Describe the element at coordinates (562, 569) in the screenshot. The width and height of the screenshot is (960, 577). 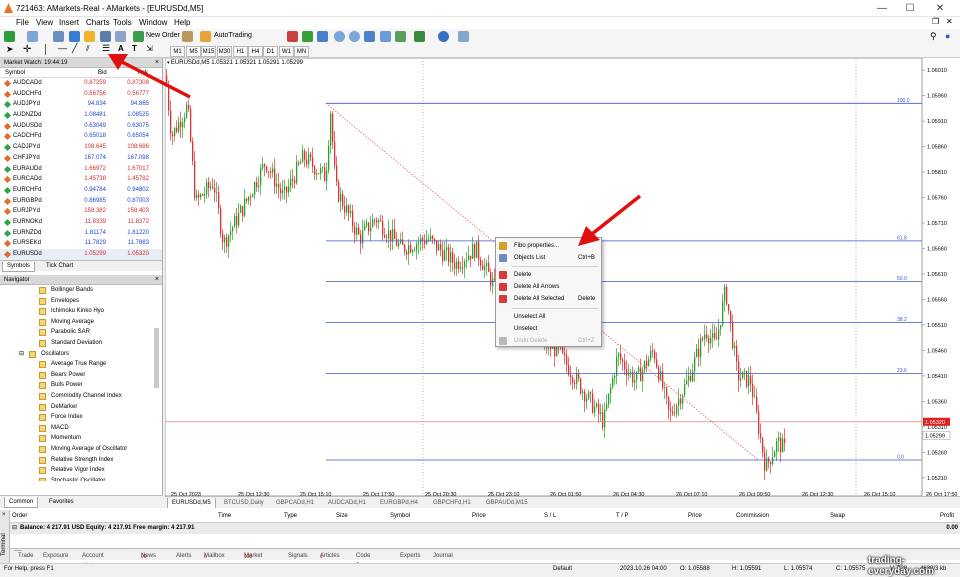
I see `status-profile: Default` at that location.